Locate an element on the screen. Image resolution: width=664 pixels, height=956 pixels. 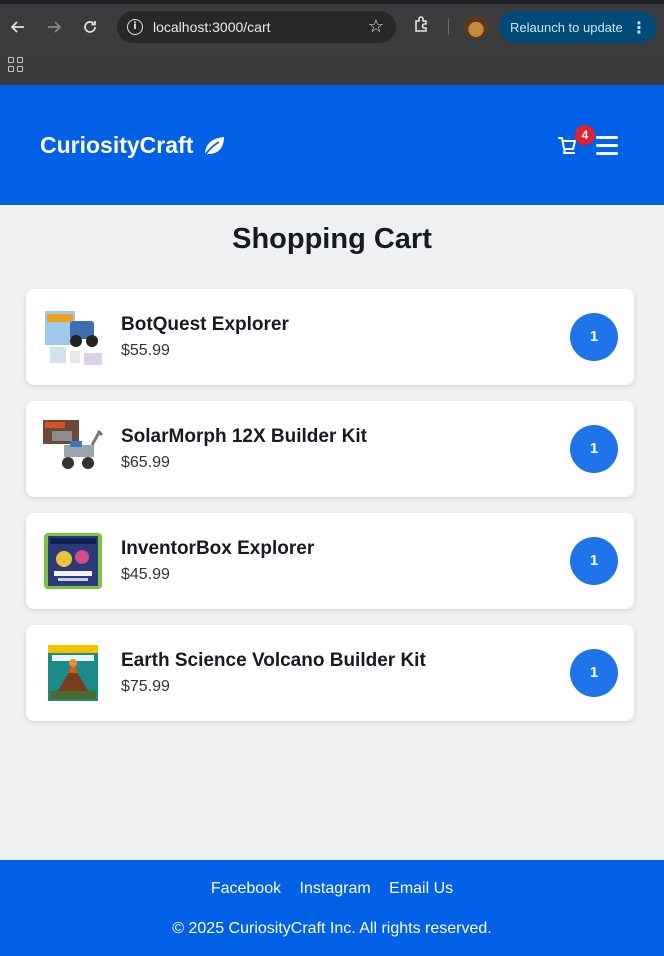
product-price: $55.99 is located at coordinates (145, 350).